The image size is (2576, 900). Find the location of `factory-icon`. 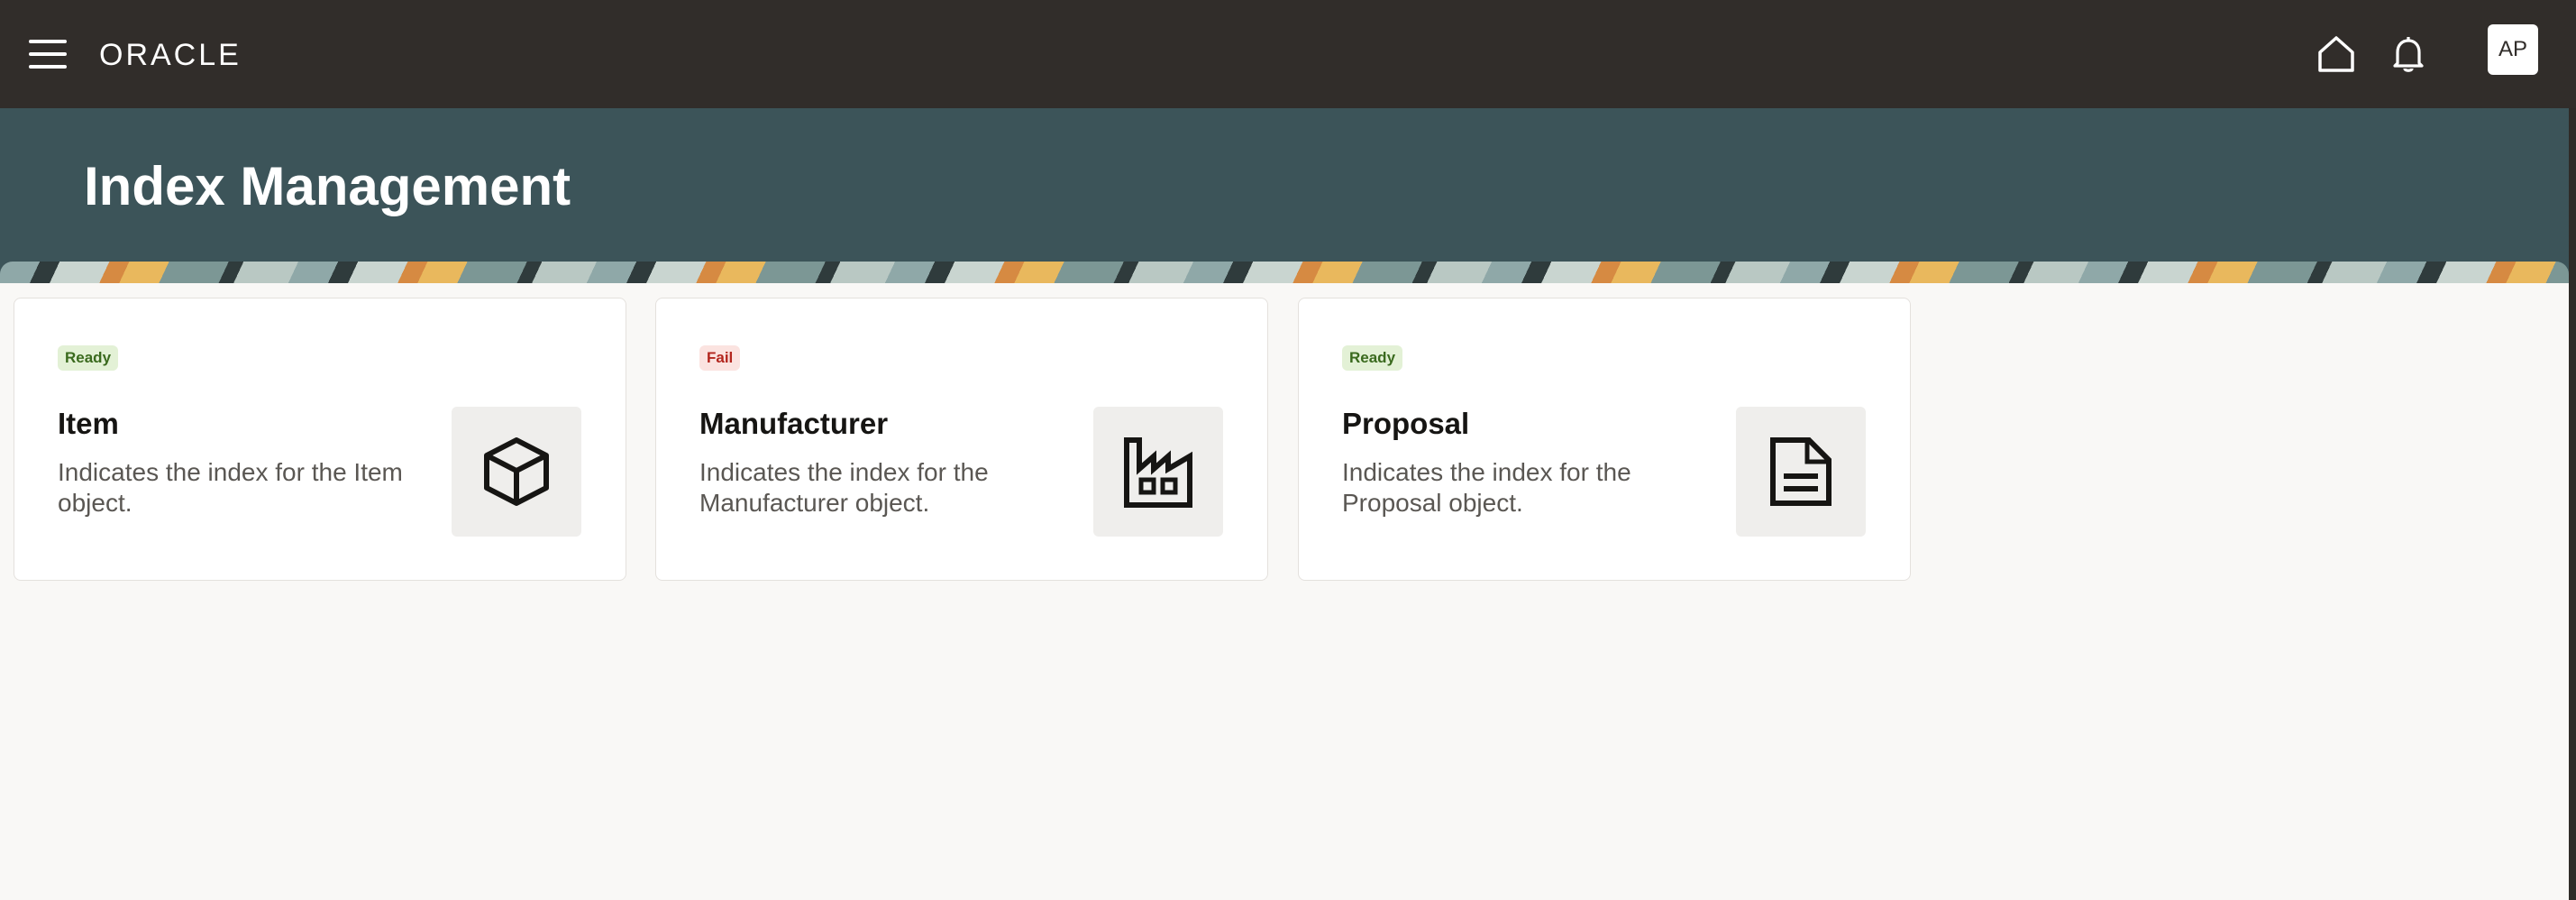

factory-icon is located at coordinates (1158, 472).